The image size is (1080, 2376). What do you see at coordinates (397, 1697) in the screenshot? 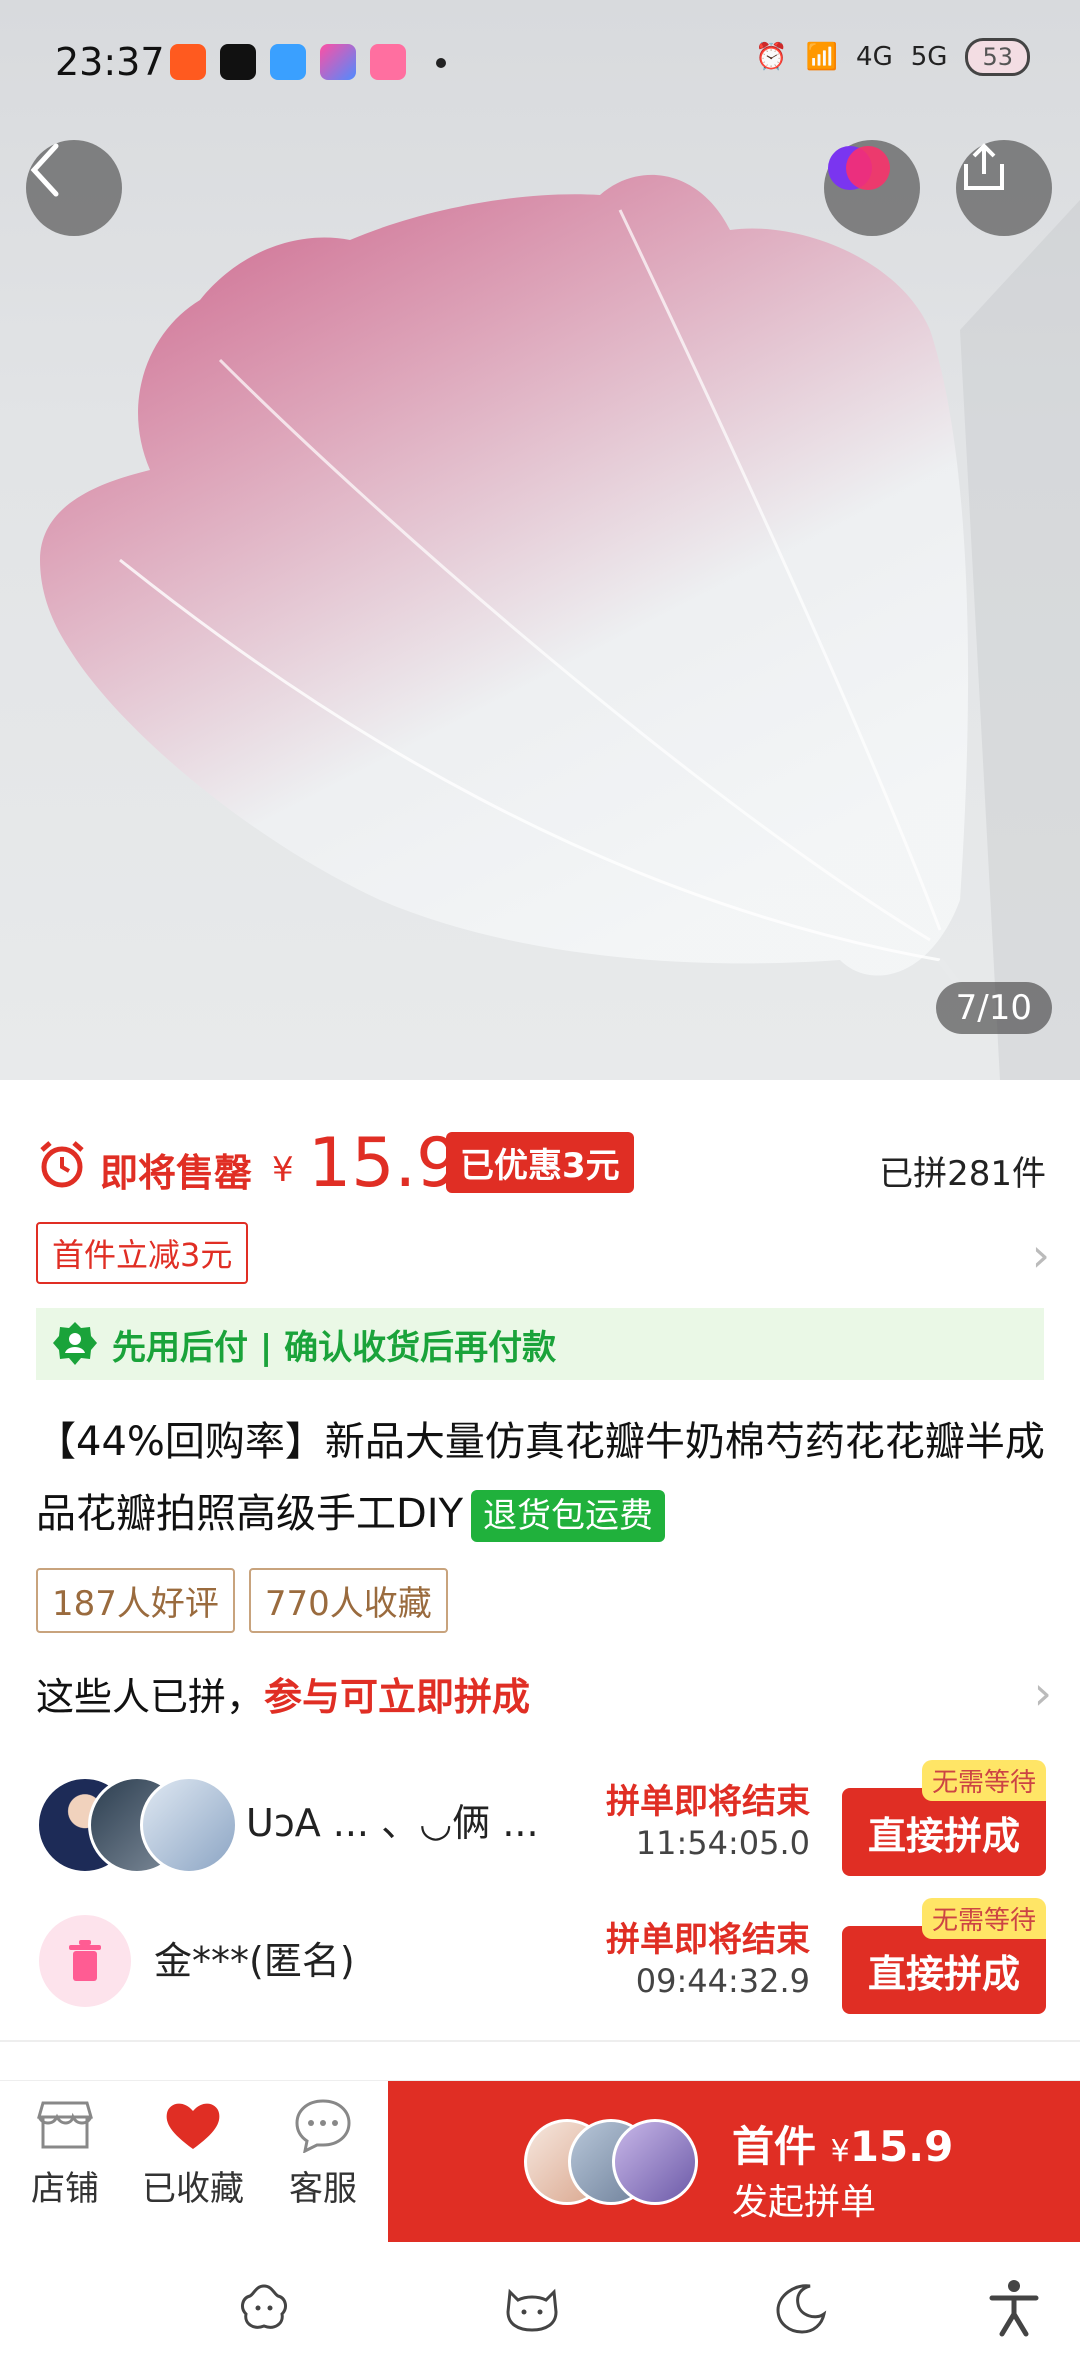
I see `group-header-highlight: 参与可立即拼成` at bounding box center [397, 1697].